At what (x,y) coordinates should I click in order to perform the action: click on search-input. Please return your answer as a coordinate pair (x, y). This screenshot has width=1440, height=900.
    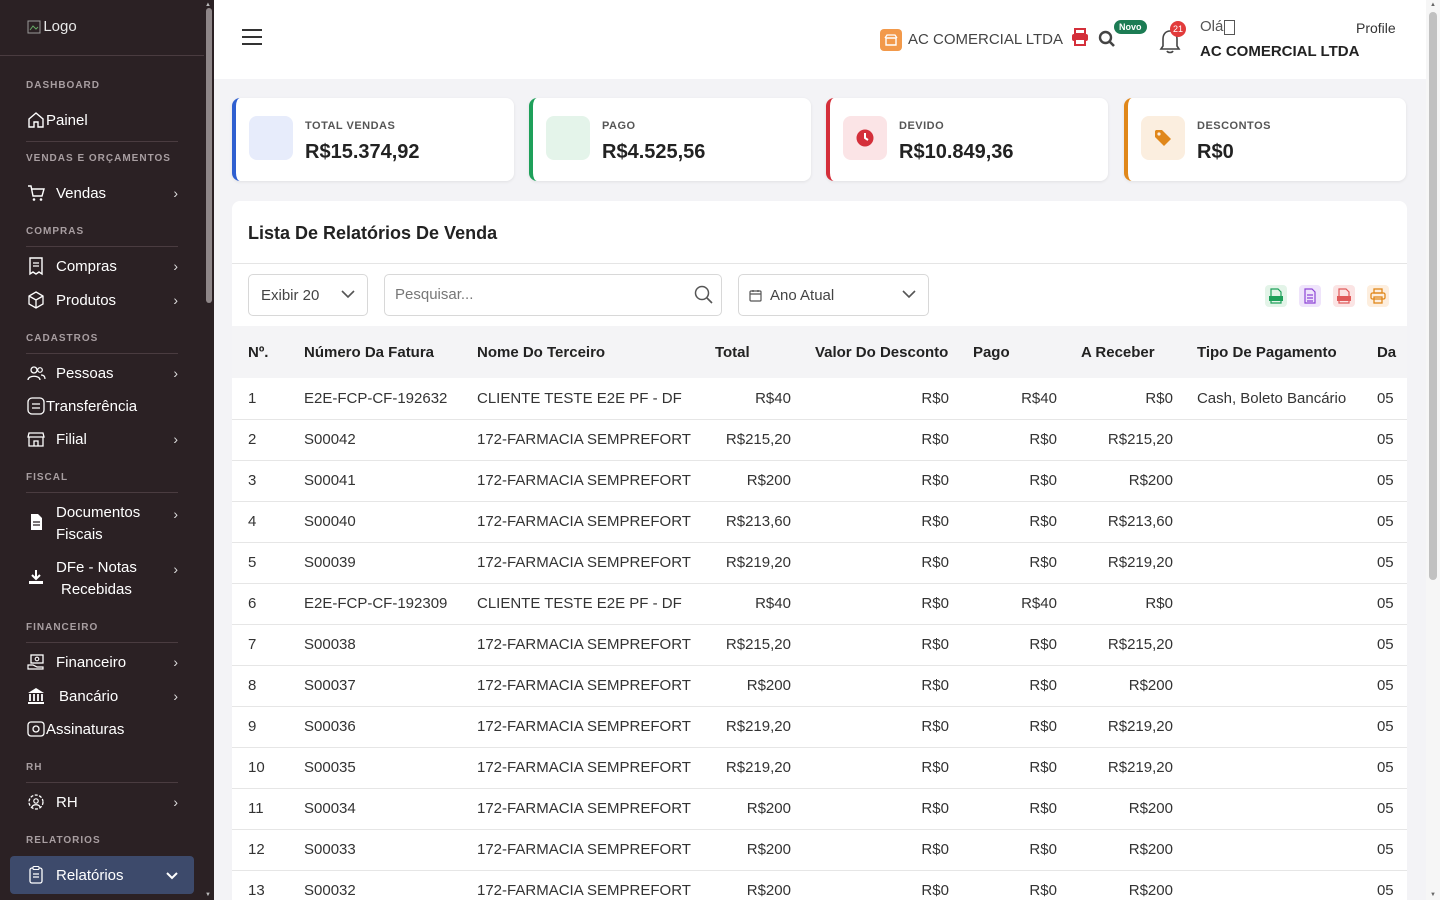
    Looking at the image, I should click on (540, 294).